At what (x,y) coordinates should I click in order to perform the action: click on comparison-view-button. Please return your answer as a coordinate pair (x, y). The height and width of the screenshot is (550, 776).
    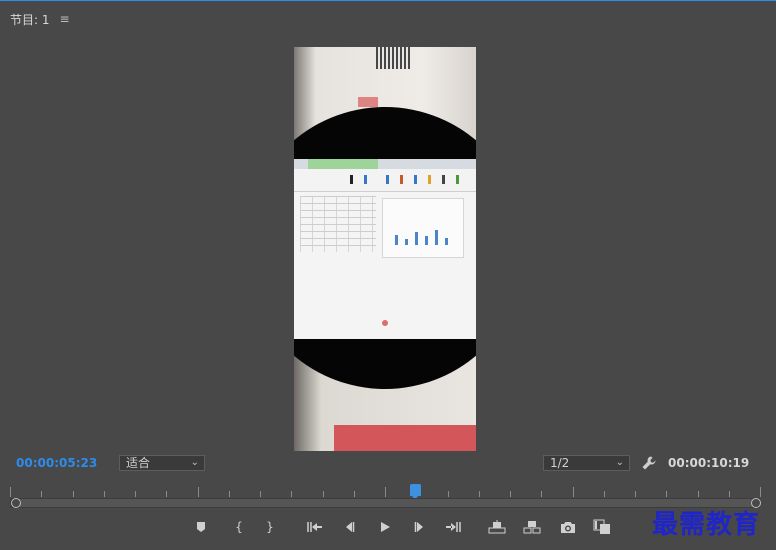
    Looking at the image, I should click on (602, 527).